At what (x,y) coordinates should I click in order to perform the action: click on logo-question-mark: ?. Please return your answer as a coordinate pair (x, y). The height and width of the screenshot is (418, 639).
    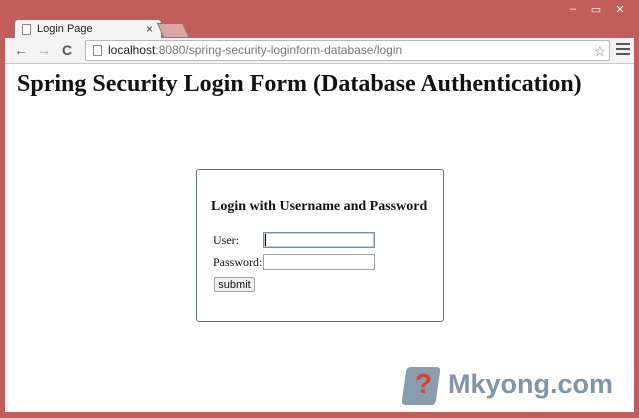
    Looking at the image, I should click on (424, 383).